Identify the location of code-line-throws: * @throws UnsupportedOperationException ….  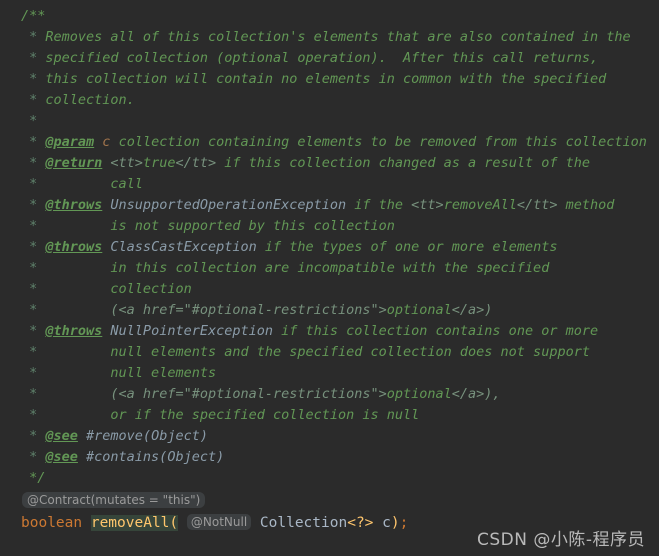
(329, 205).